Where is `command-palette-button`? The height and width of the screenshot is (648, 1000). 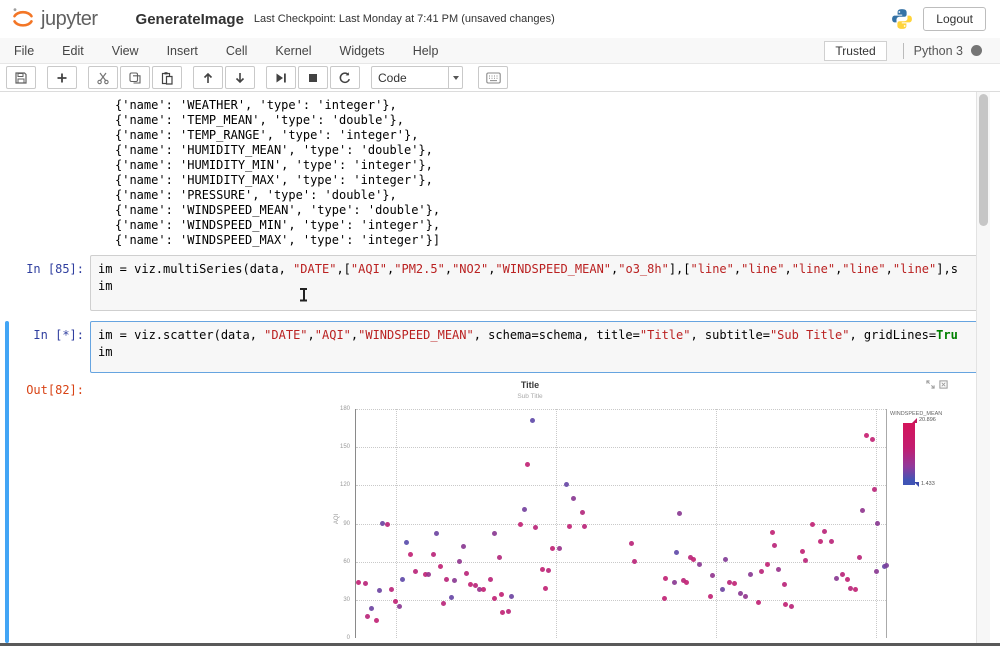
command-palette-button is located at coordinates (493, 77).